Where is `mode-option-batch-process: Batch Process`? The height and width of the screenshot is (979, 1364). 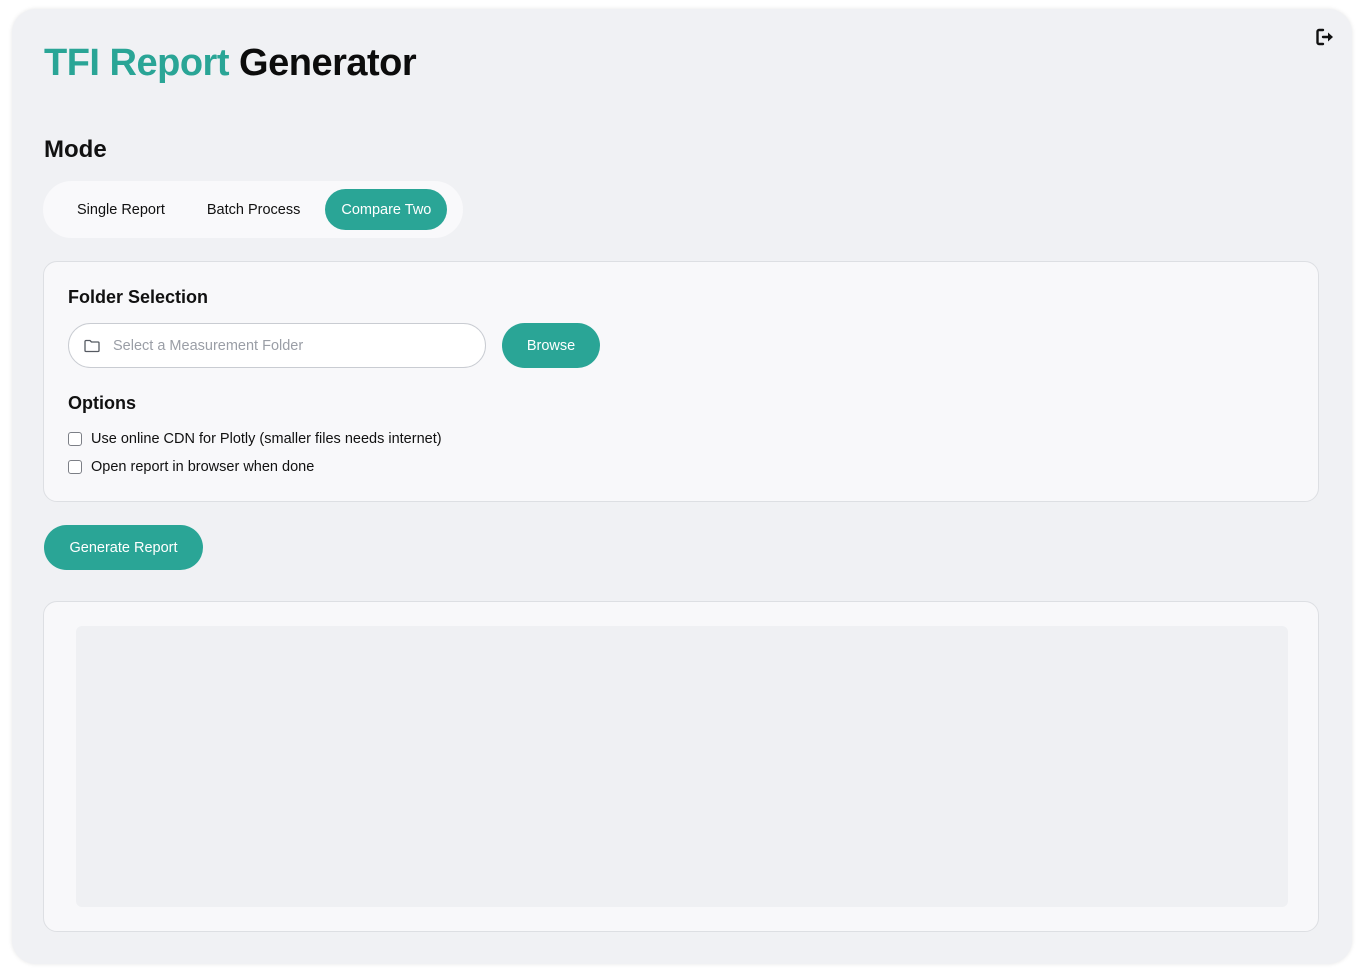 mode-option-batch-process: Batch Process is located at coordinates (258, 209).